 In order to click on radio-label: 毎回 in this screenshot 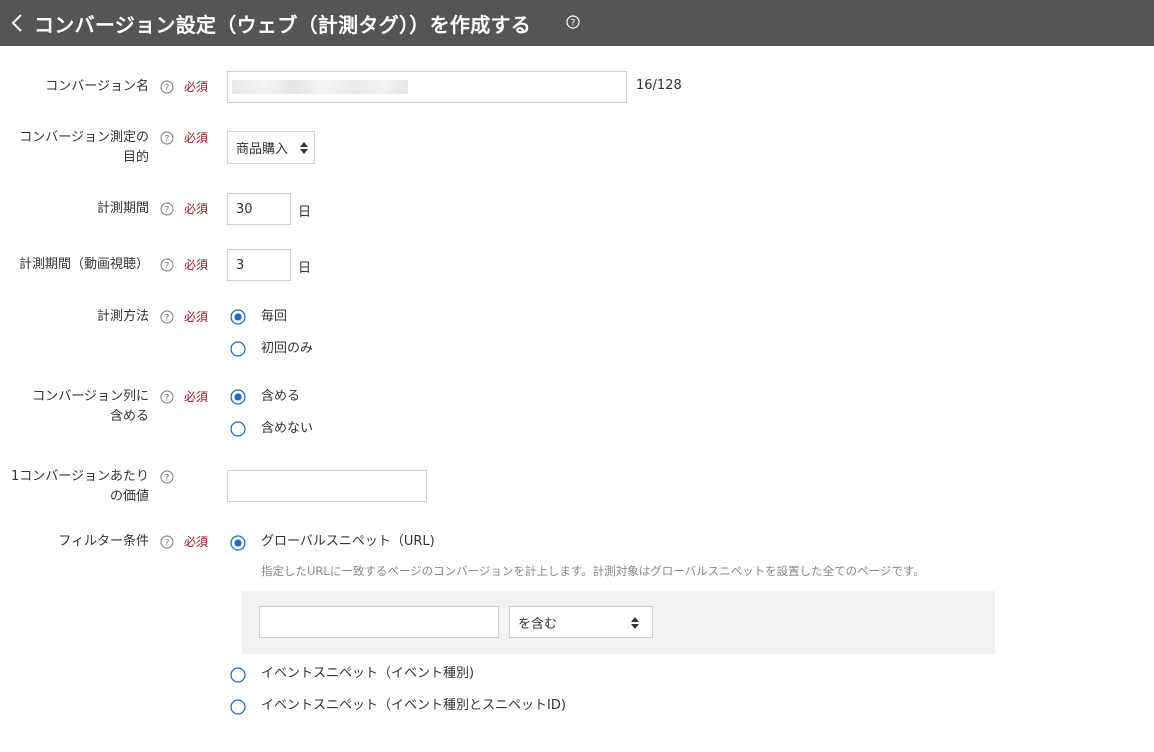, I will do `click(274, 316)`.